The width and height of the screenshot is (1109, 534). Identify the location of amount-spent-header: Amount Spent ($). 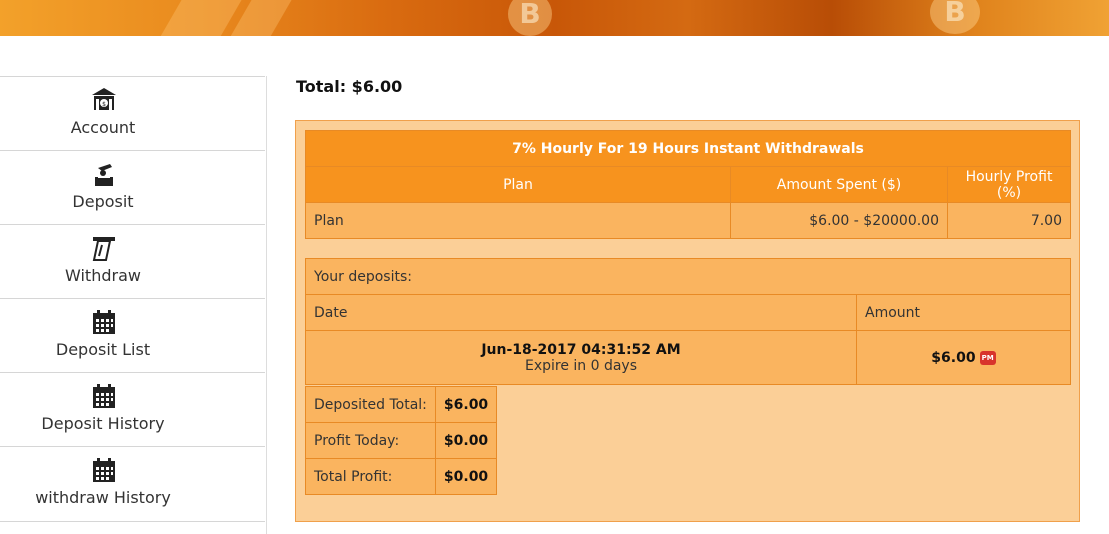
(839, 184).